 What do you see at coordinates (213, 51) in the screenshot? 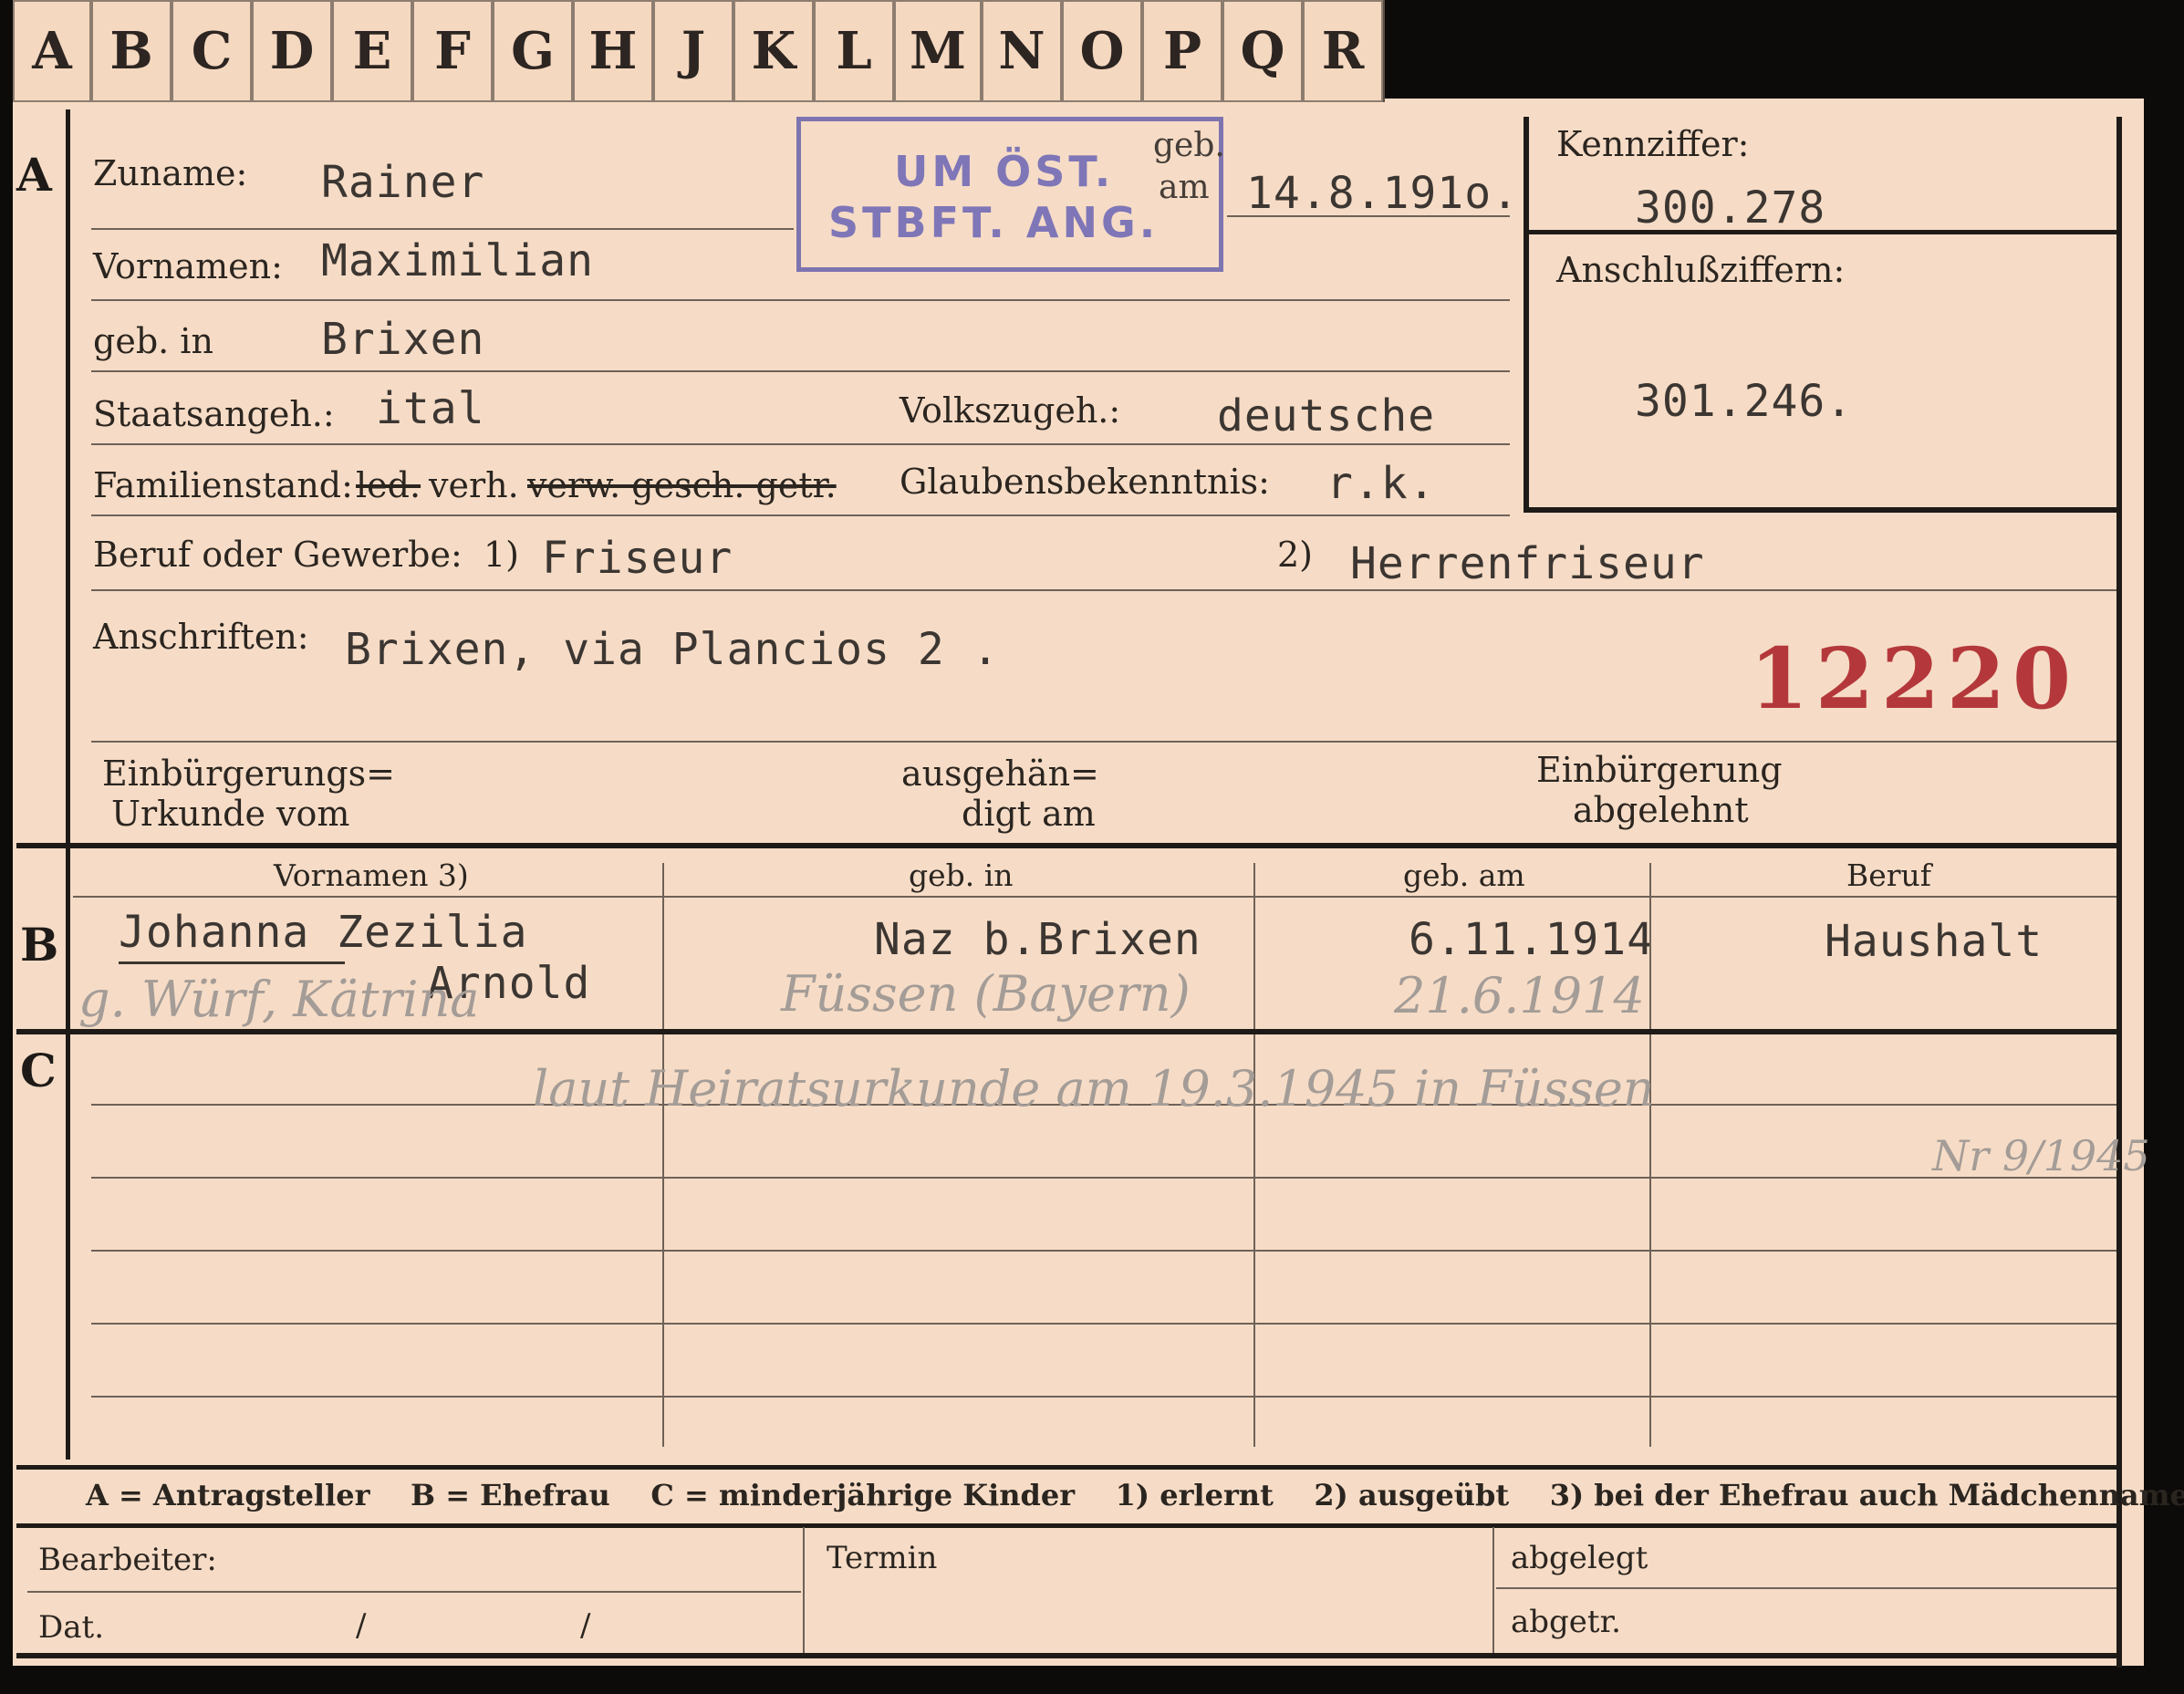
I see `tab-c: C` at bounding box center [213, 51].